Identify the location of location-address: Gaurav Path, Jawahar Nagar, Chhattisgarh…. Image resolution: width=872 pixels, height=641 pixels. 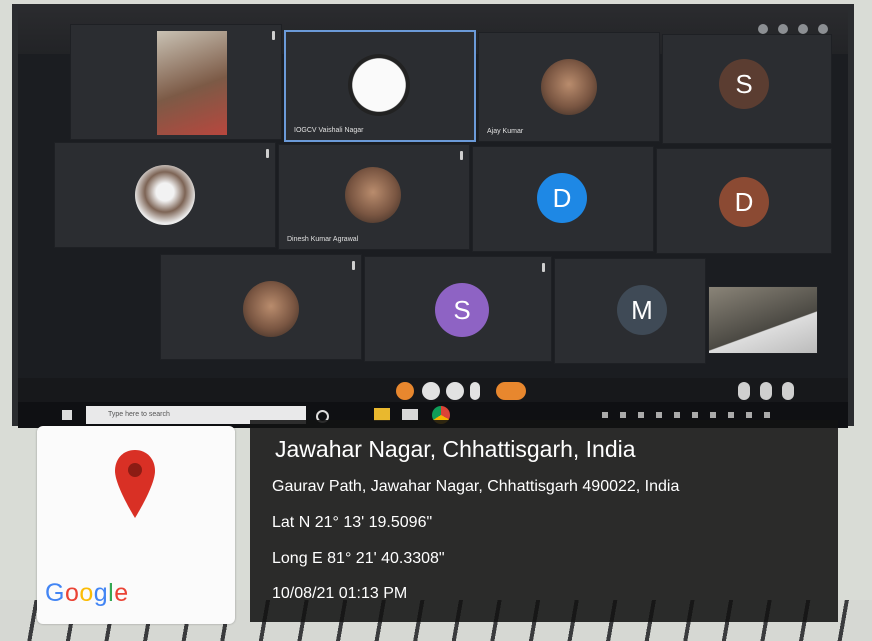
(476, 486).